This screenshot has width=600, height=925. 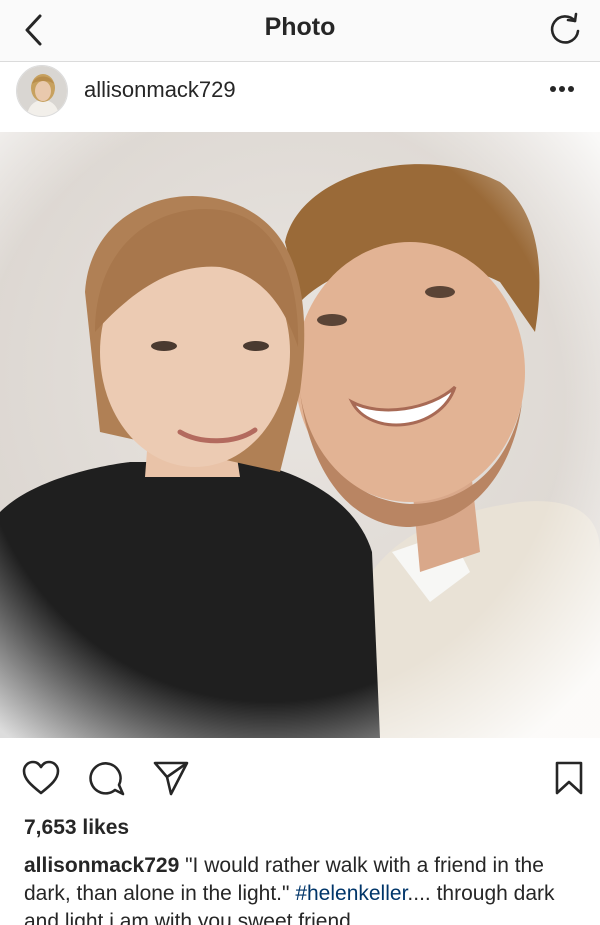 I want to click on refresh-icon, so click(x=565, y=28).